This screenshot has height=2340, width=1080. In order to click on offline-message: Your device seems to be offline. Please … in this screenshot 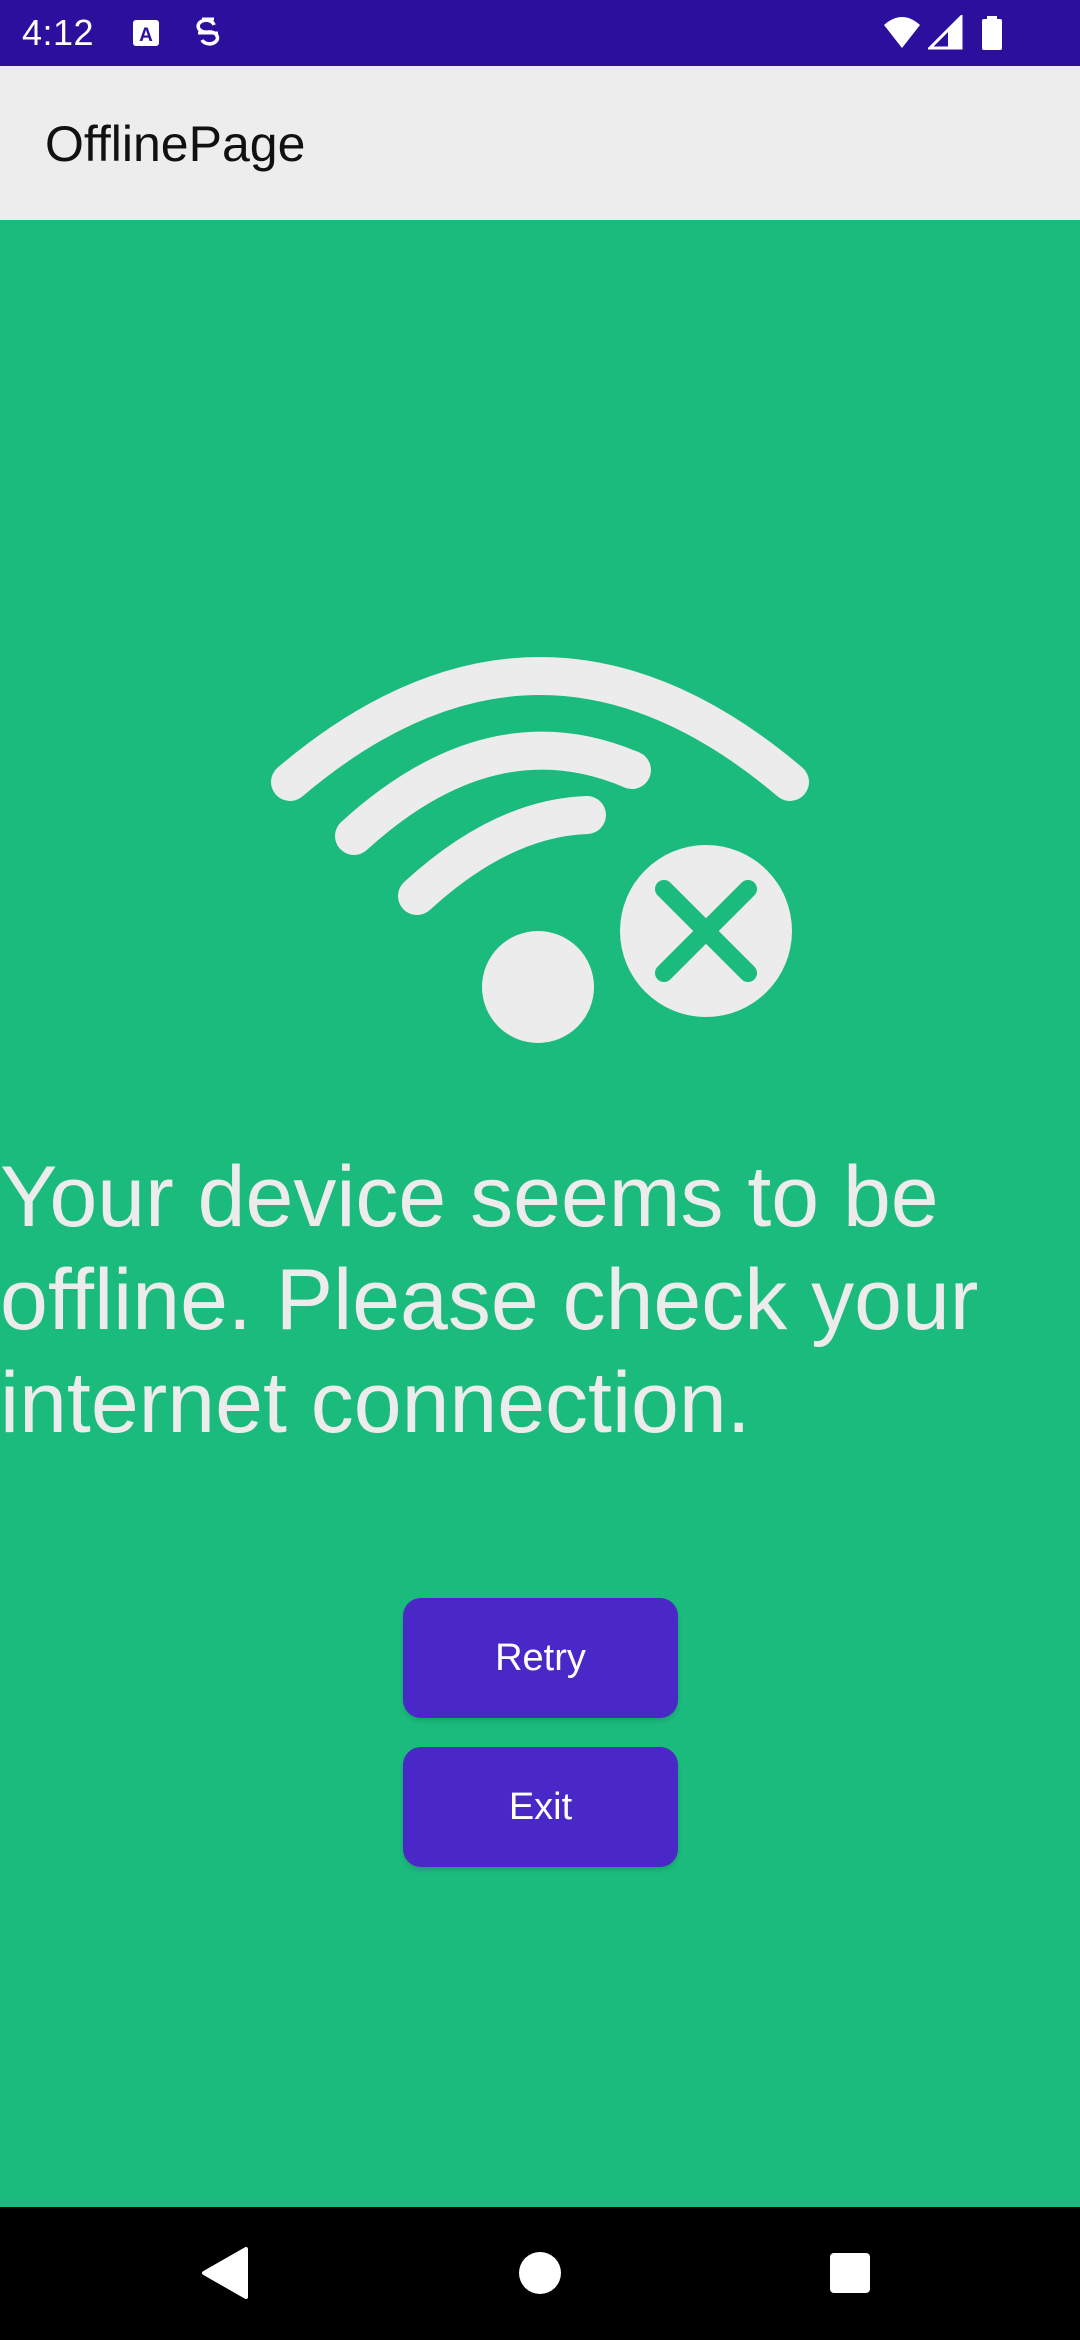, I will do `click(489, 1300)`.